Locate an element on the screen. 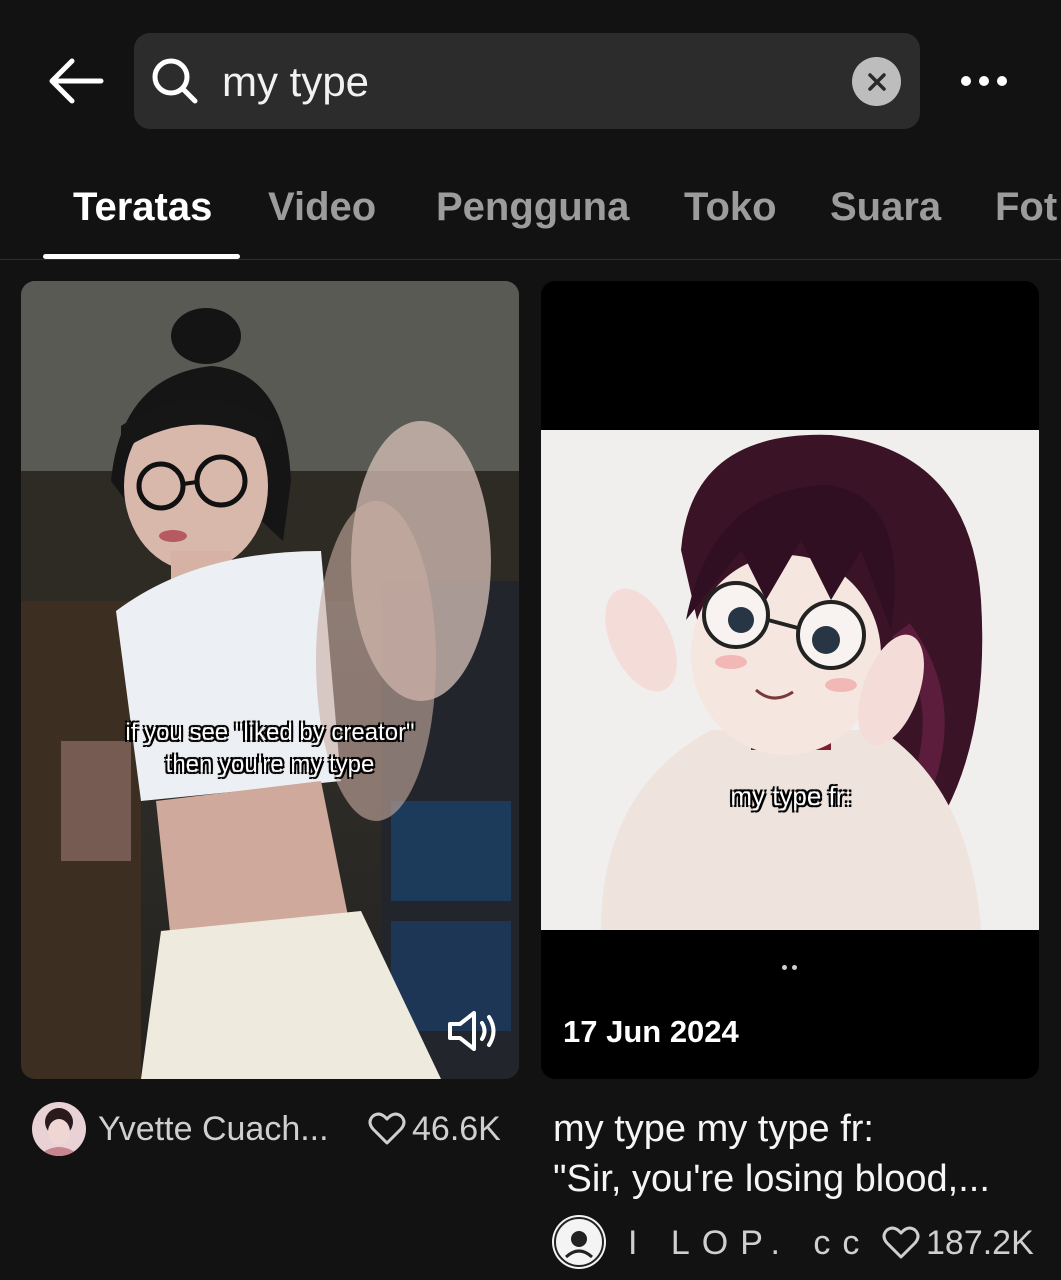 Image resolution: width=1061 pixels, height=1280 pixels. post-date: 17 Jun 2024 is located at coordinates (651, 1031).